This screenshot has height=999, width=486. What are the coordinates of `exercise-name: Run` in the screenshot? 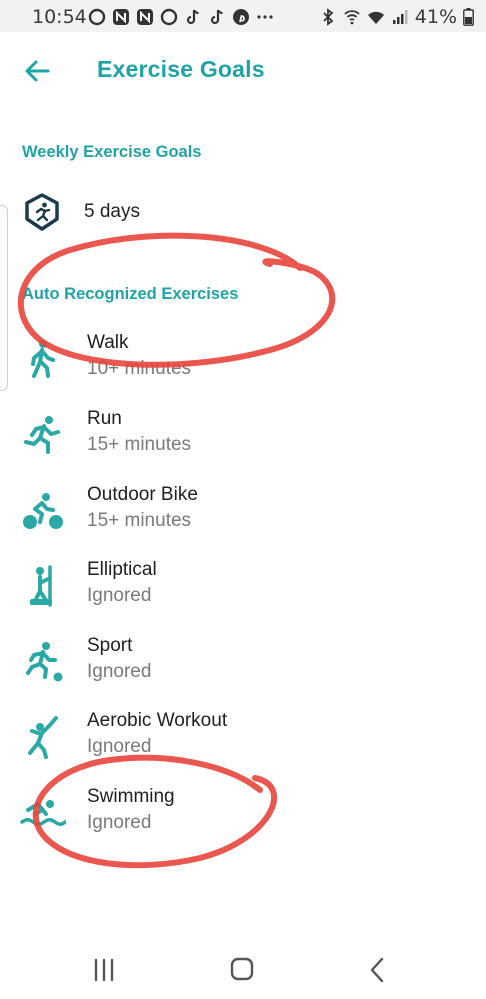 It's located at (104, 418).